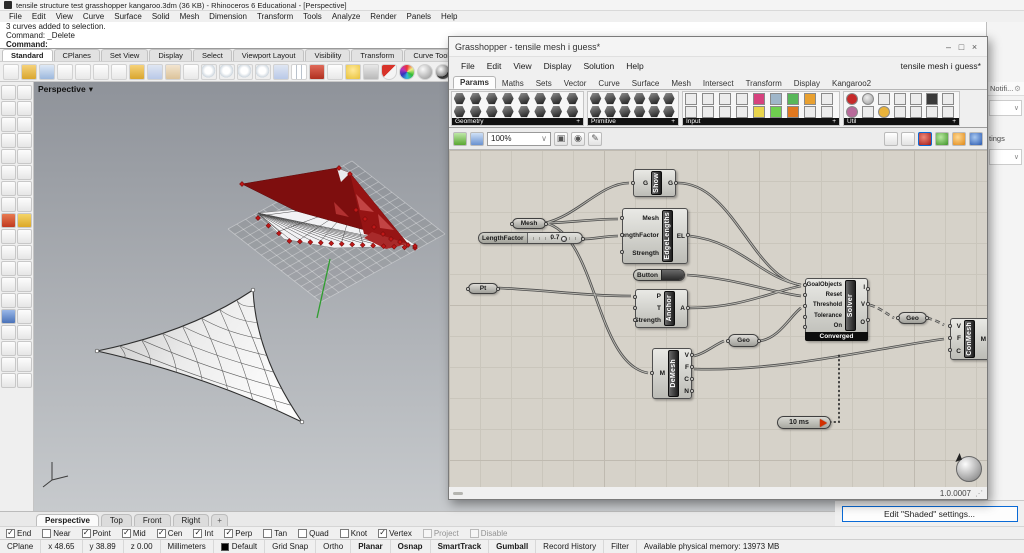 The width and height of the screenshot is (1024, 553). I want to click on hide-objects-icon, so click(335, 71).